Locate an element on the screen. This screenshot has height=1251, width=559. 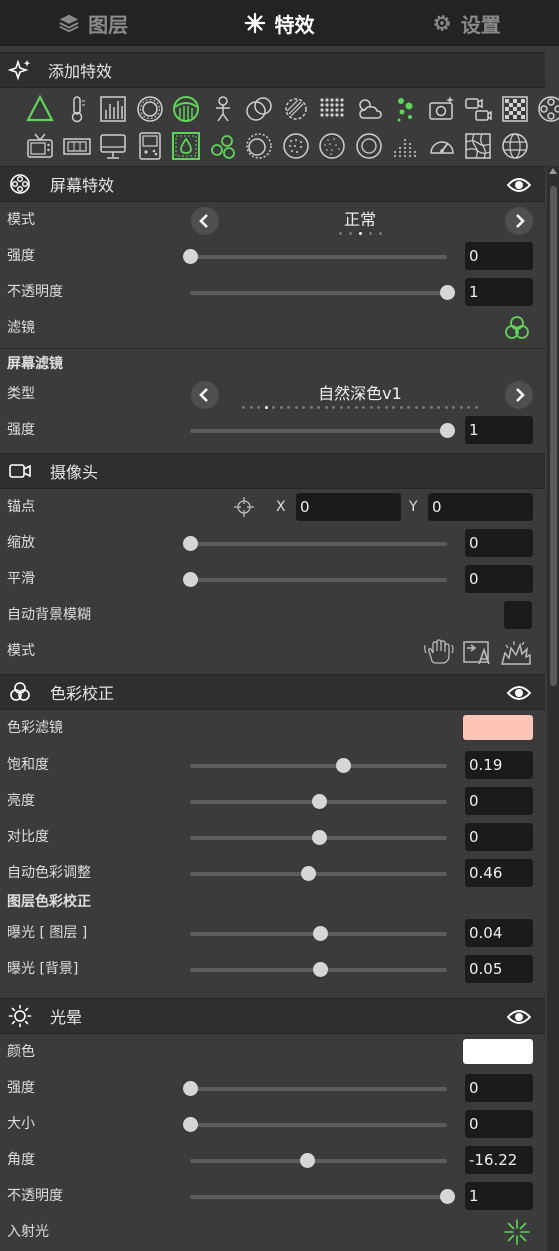
effect-half-sphere is located at coordinates (186, 108).